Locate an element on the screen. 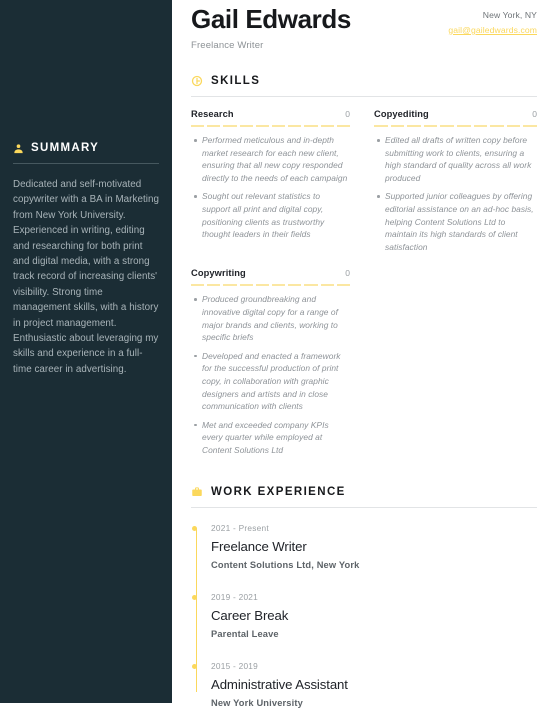  work-entry-organization: New York University is located at coordinates (257, 703).